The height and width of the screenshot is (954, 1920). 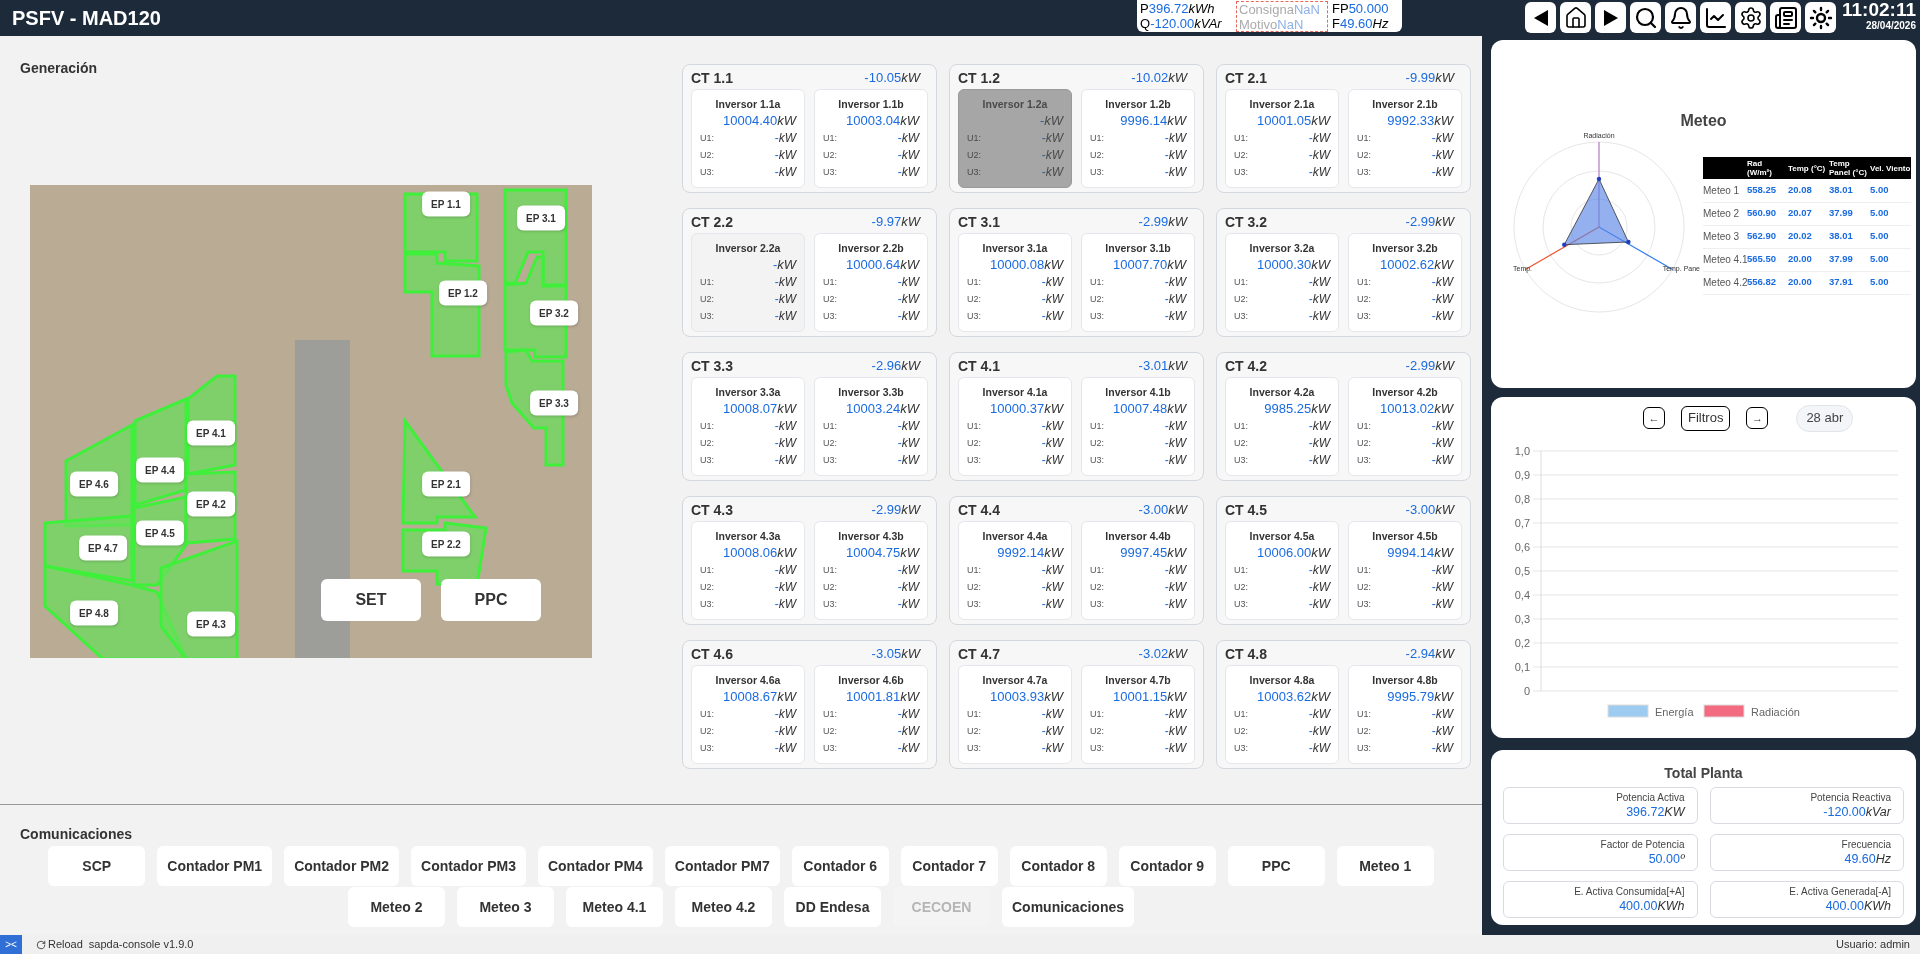 I want to click on zone-label: EP 4.7, so click(x=103, y=548).